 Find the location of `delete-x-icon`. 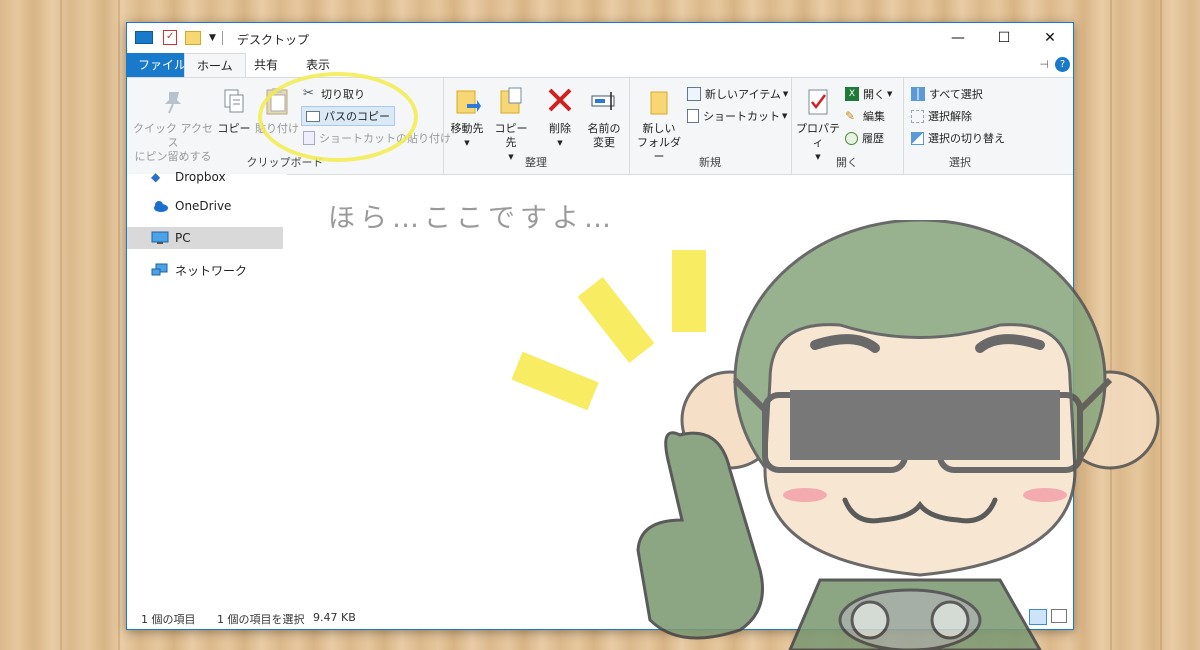

delete-x-icon is located at coordinates (560, 102).